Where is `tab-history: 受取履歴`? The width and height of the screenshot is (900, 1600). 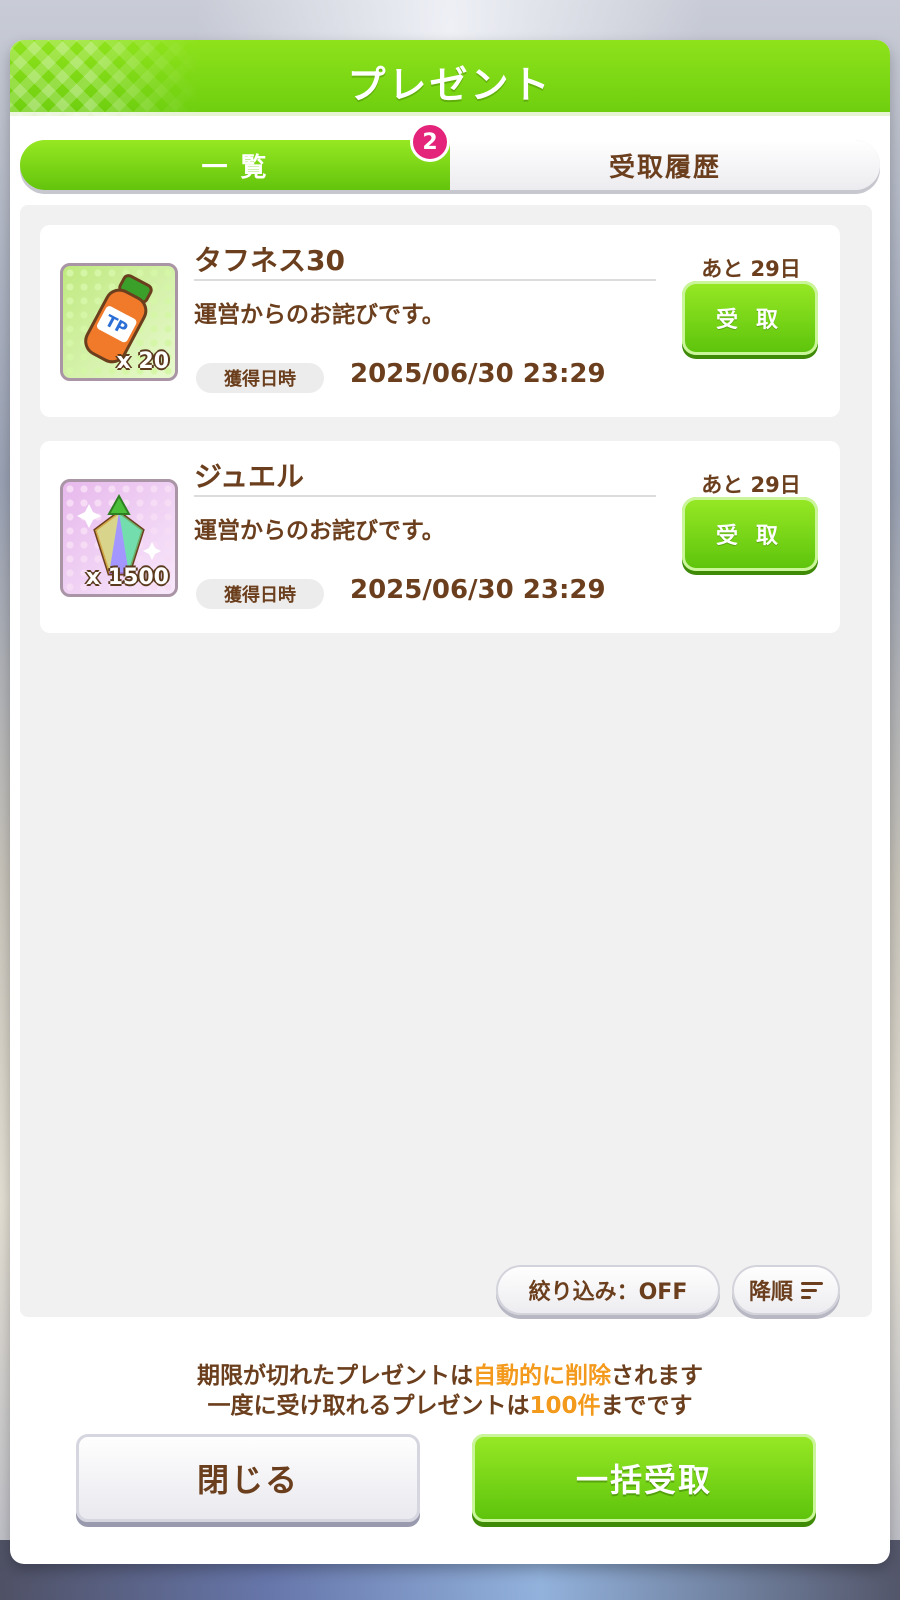
tab-history: 受取履歴 is located at coordinates (665, 165).